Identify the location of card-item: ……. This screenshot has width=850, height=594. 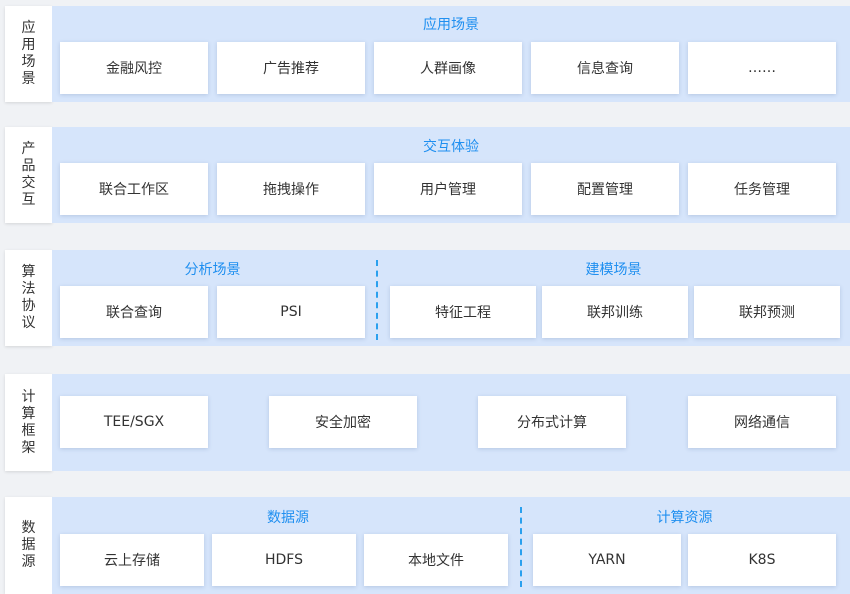
(762, 68).